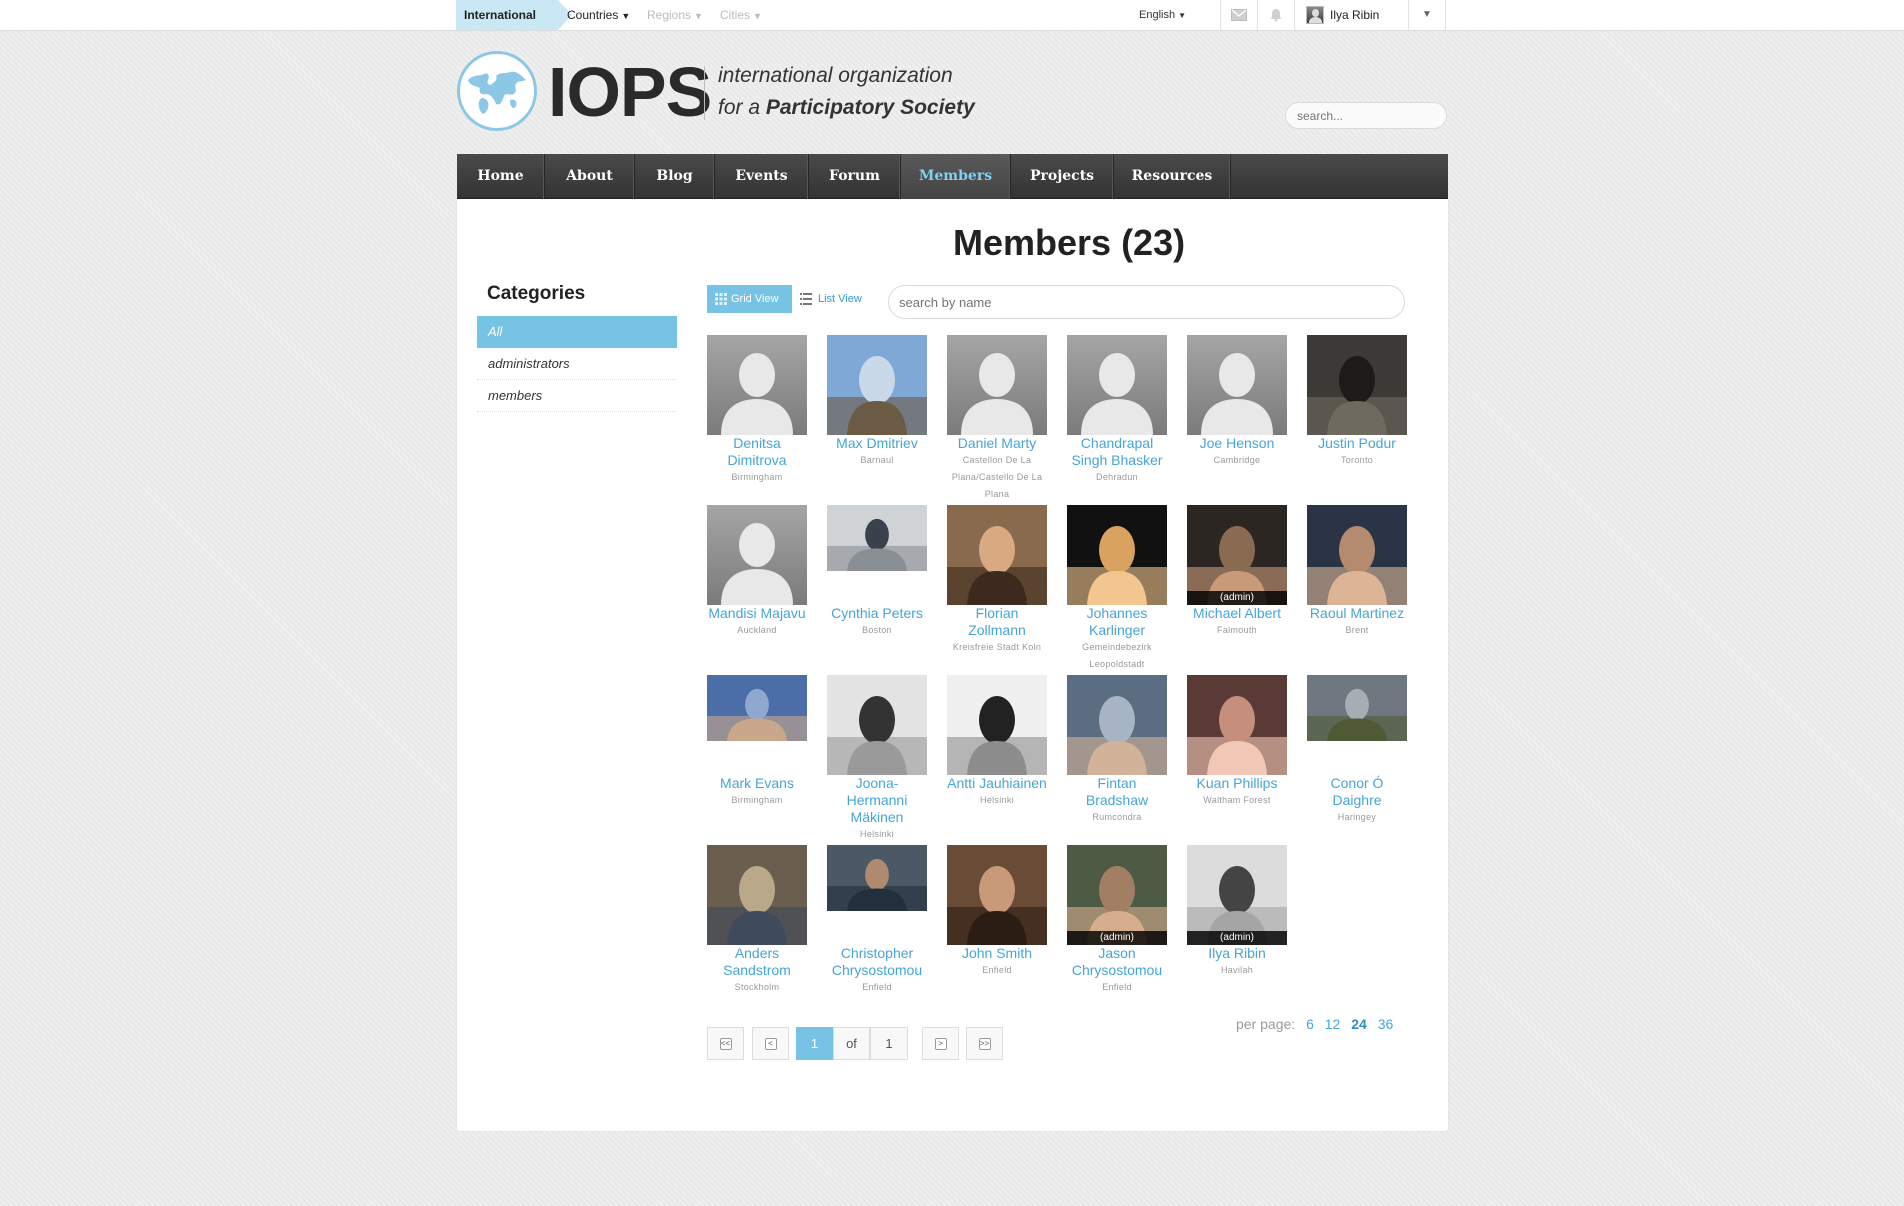 This screenshot has height=1206, width=1904. What do you see at coordinates (1117, 792) in the screenshot?
I see `member-name-link: Fintan Bradshaw` at bounding box center [1117, 792].